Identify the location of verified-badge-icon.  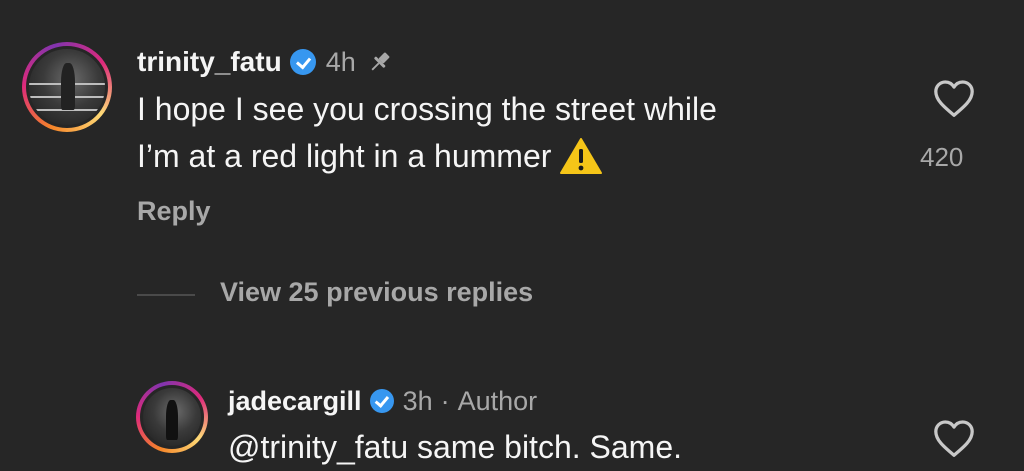
(302, 62).